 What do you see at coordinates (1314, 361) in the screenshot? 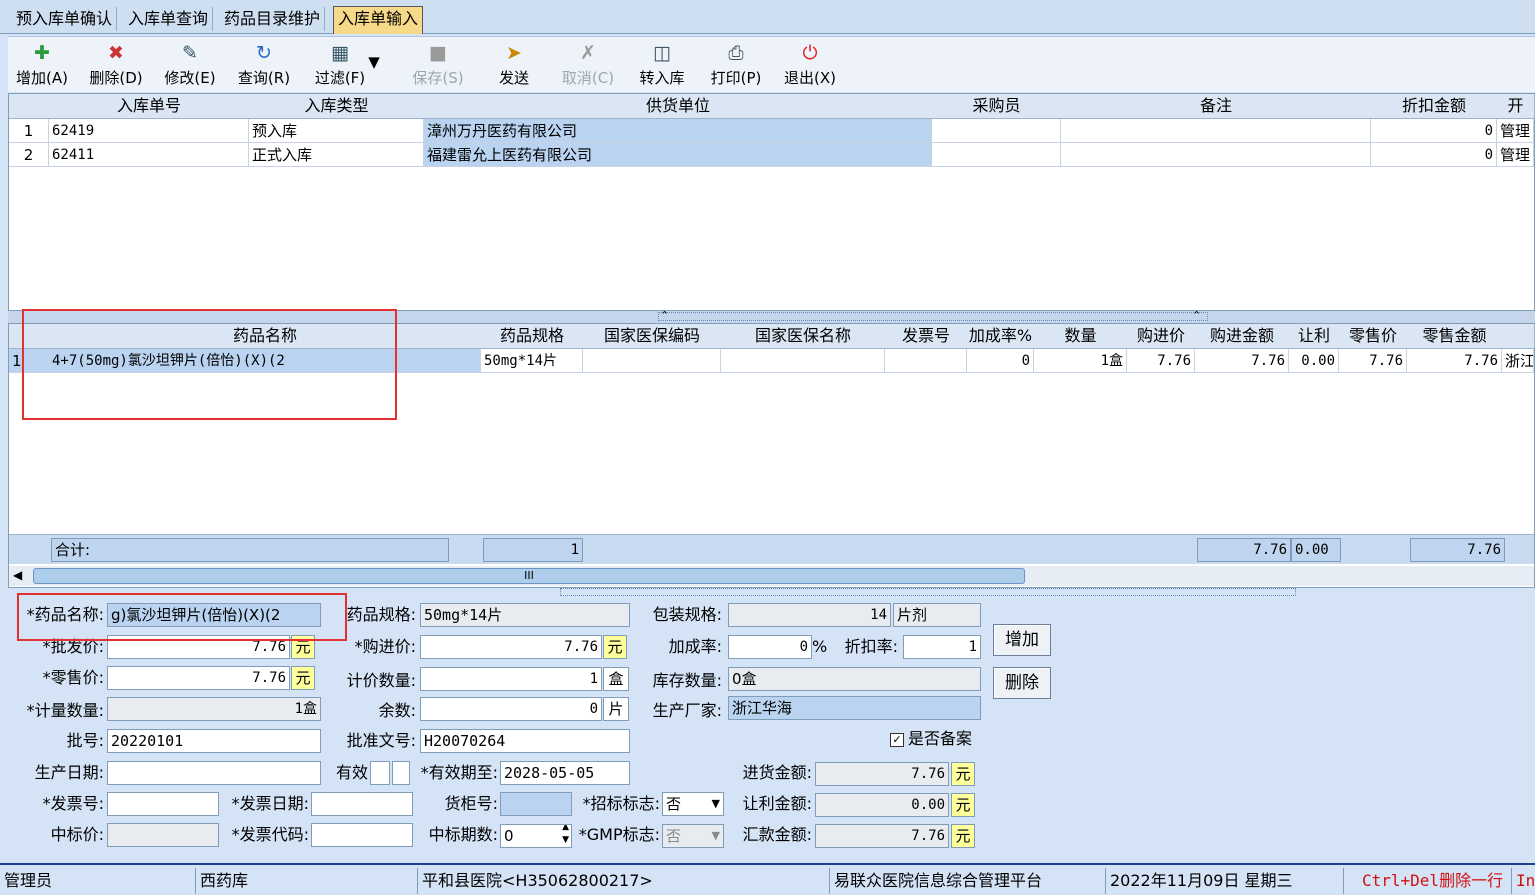
I see `rebate-cell: 0.00` at bounding box center [1314, 361].